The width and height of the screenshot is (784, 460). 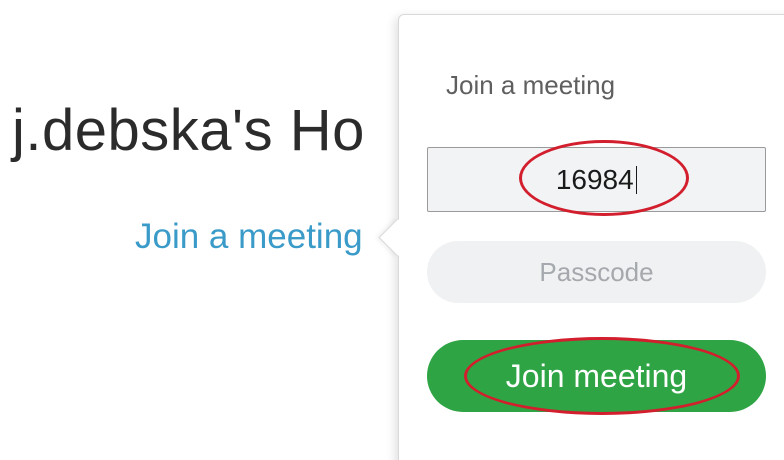 I want to click on passcode-input: Passcode, so click(x=596, y=272).